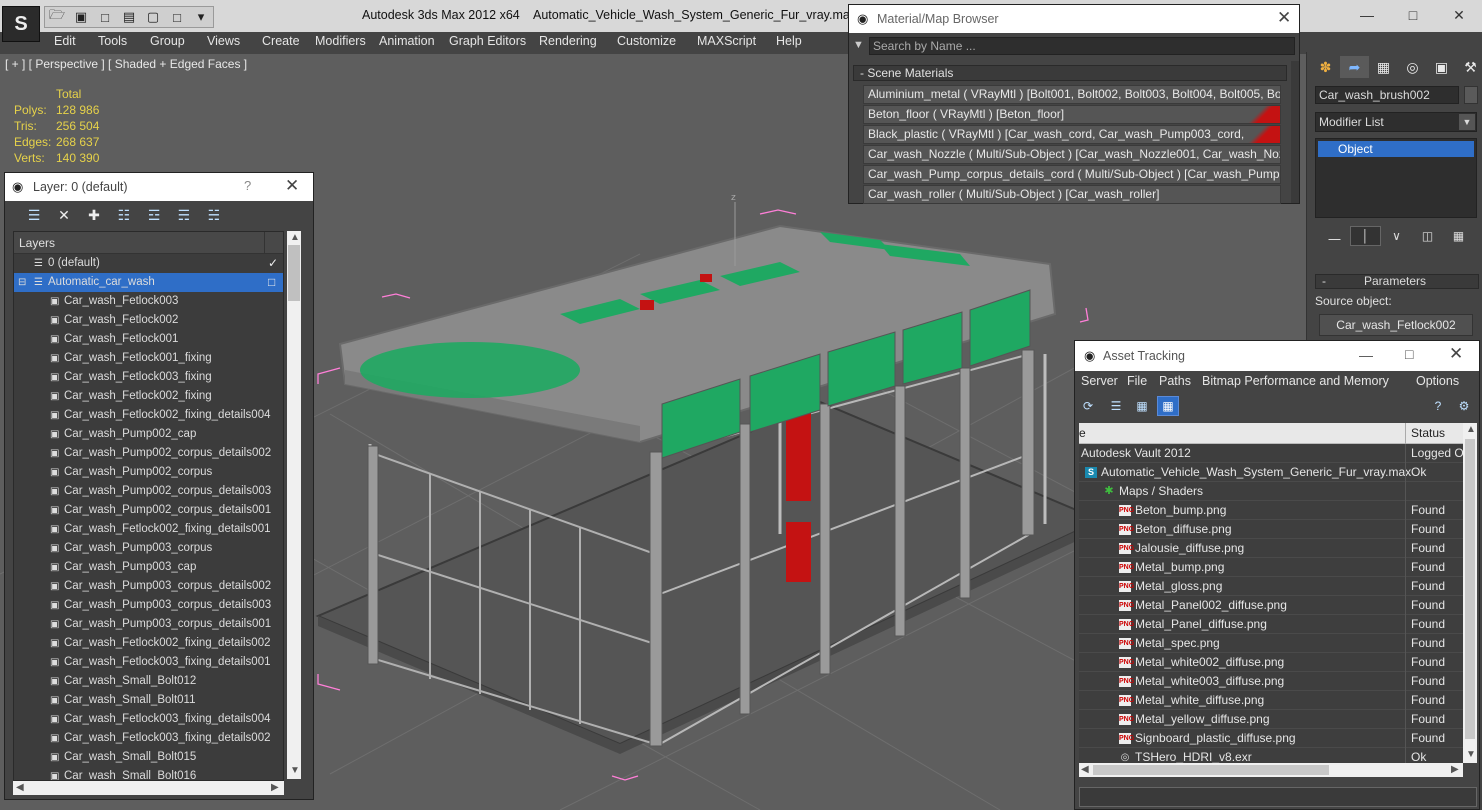 The width and height of the screenshot is (1482, 810). Describe the element at coordinates (148, 548) in the screenshot. I see `object-row: ▣ Car_wash_Pump003_corpus` at that location.